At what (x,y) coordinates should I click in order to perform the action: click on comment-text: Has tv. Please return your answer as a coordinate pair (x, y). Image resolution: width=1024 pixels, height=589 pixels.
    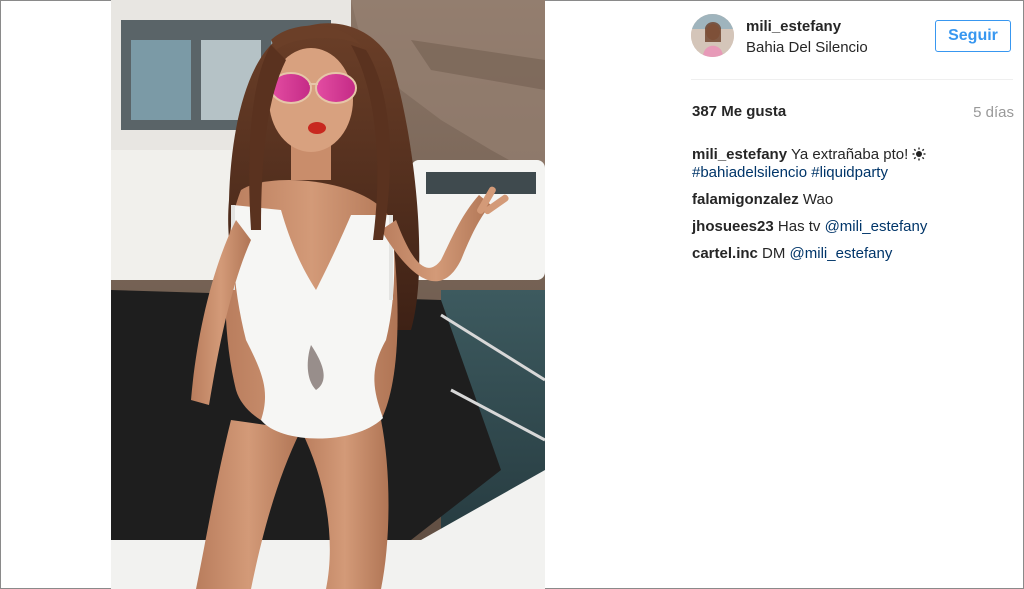
    Looking at the image, I should click on (799, 226).